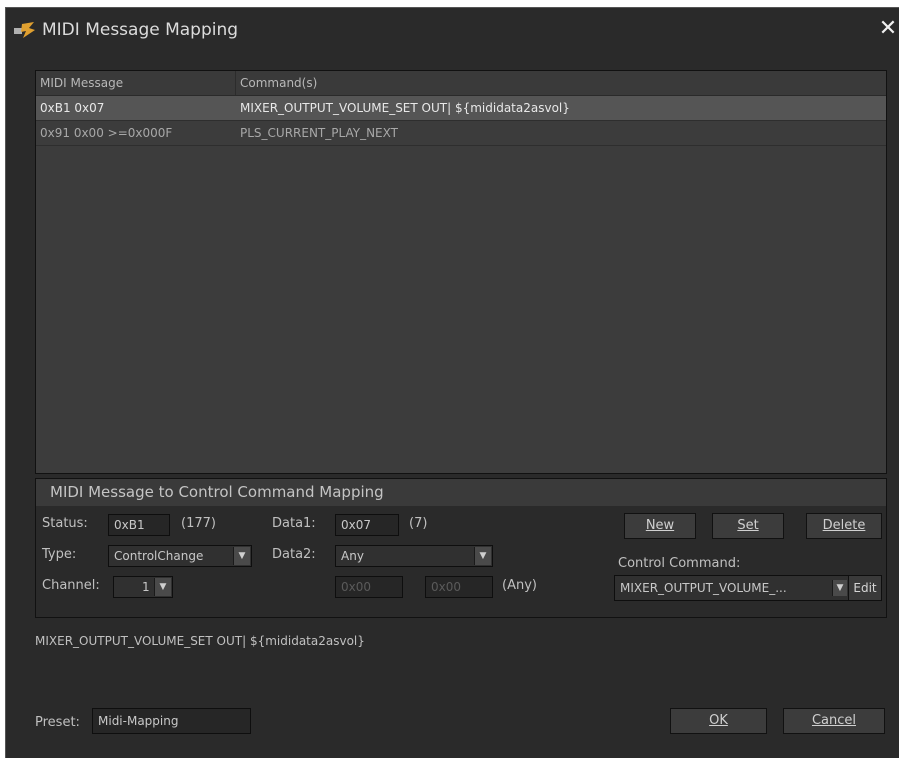  I want to click on cancel-button: Cancel, so click(834, 721).